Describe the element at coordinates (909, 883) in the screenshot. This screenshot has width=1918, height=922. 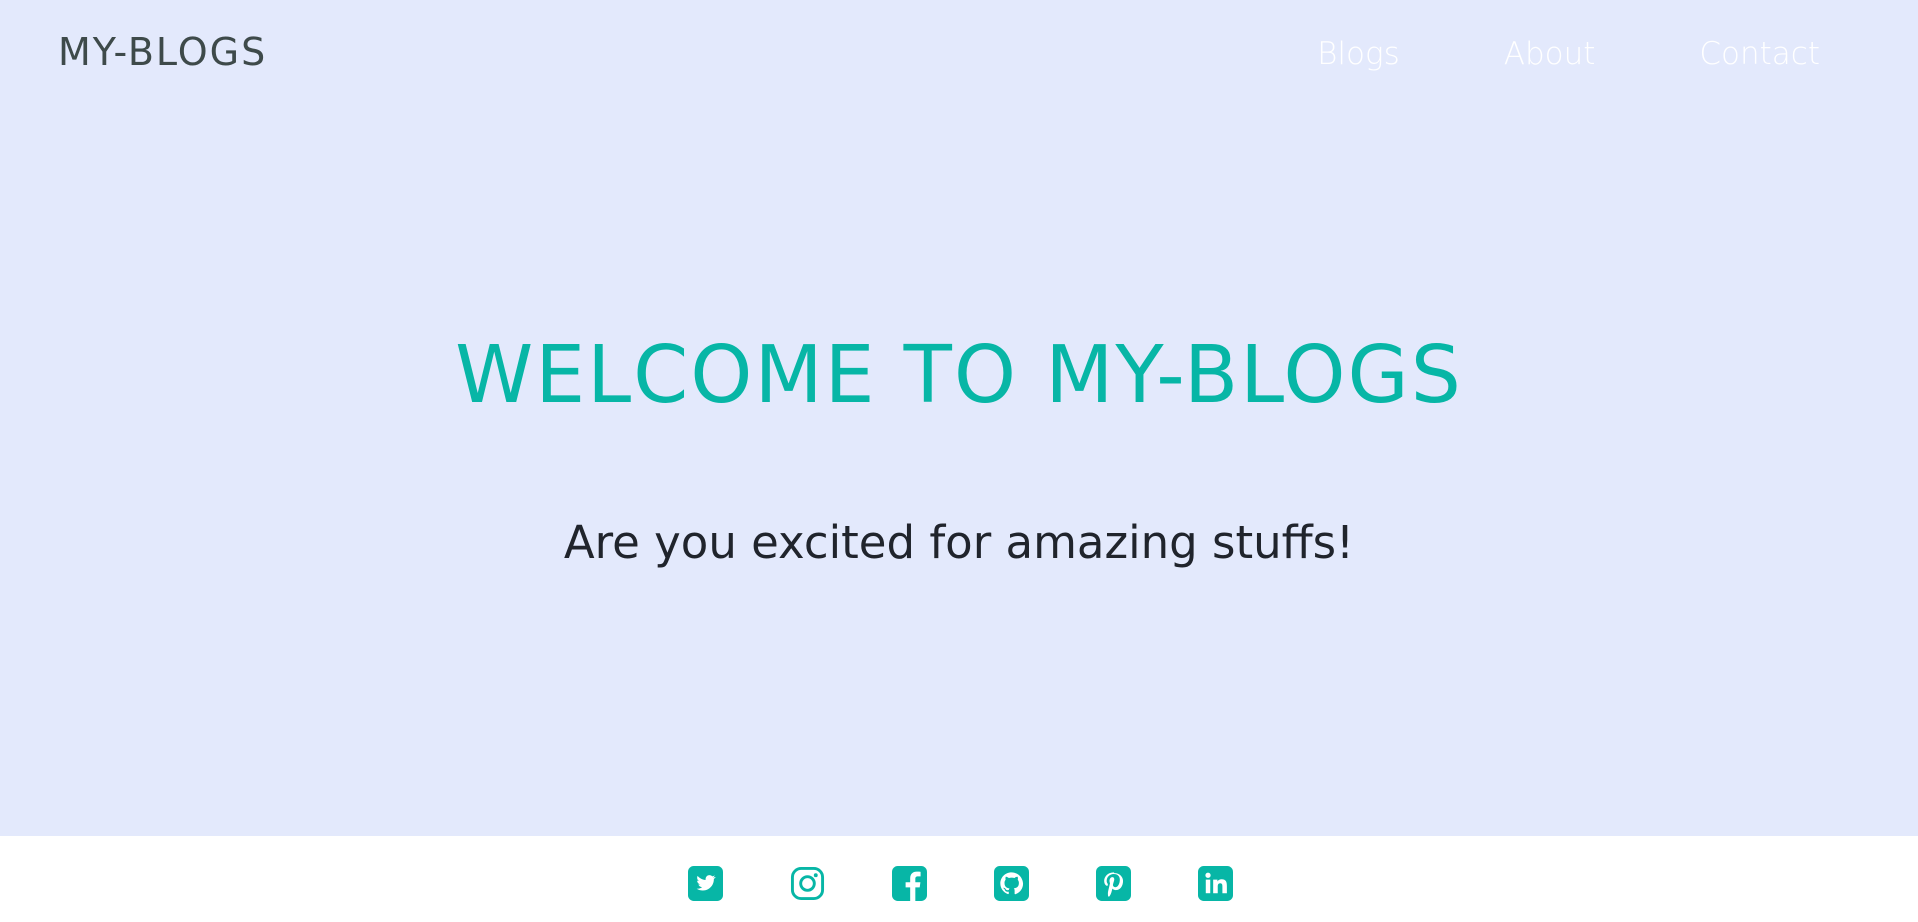
I see `facebook-icon` at that location.